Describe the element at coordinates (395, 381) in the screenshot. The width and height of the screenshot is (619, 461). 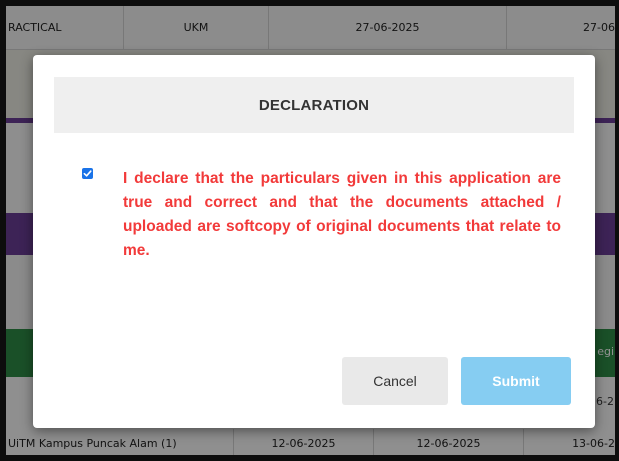
I see `cancel-button: Cancel` at that location.